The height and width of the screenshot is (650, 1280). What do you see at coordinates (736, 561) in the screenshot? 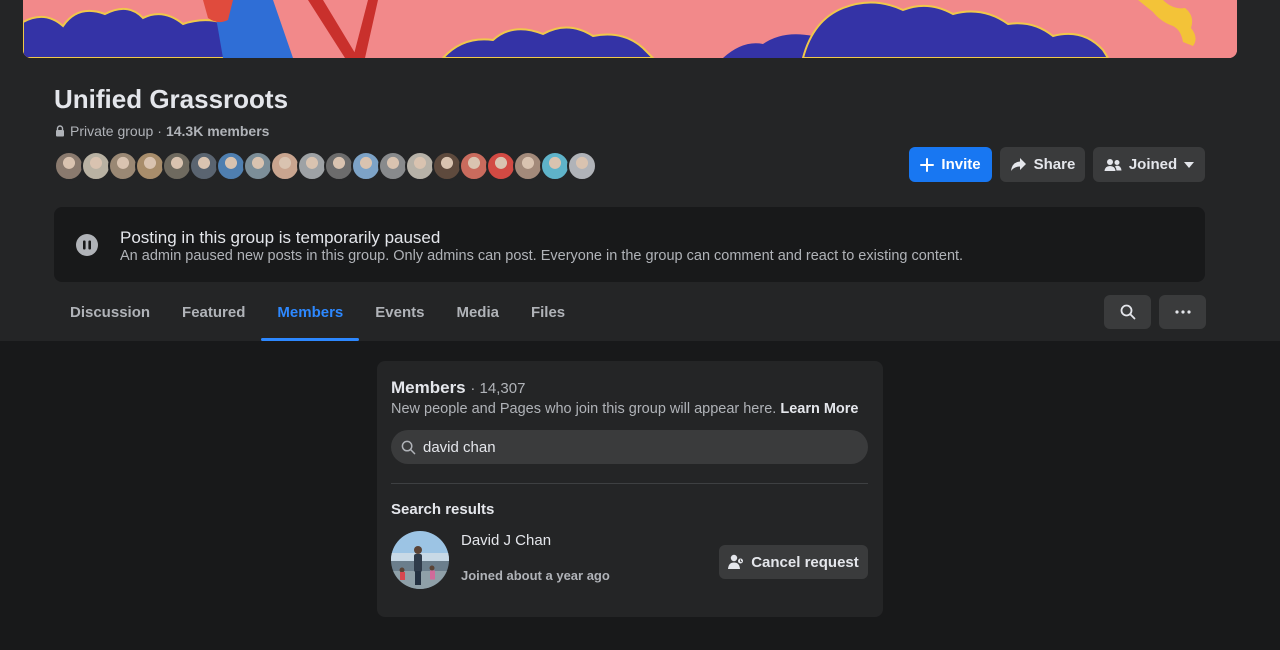
I see `person-pending-icon` at bounding box center [736, 561].